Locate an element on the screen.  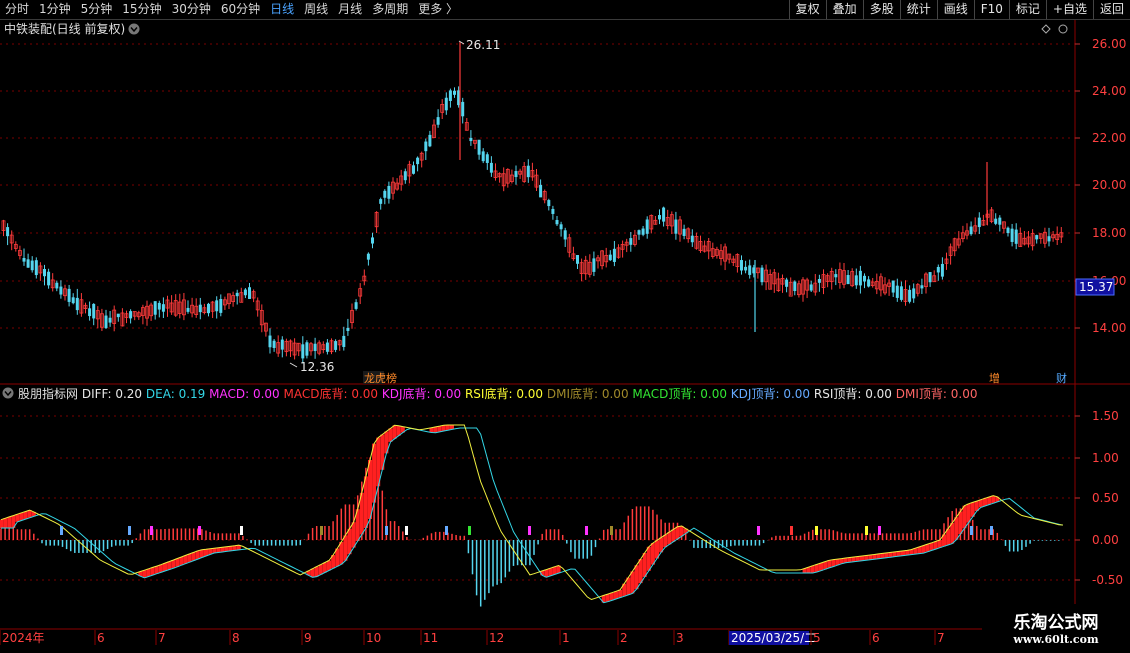
period-tab-10: 更多 〉 is located at coordinates (438, 9).